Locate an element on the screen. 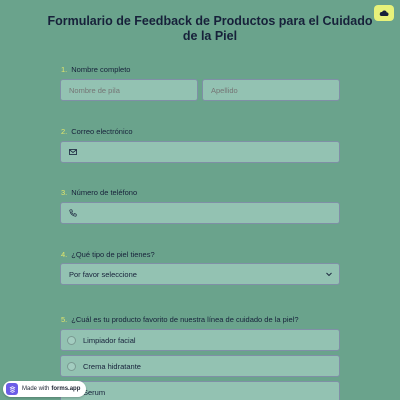 The width and height of the screenshot is (400, 400). chevron-down-icon is located at coordinates (329, 274).